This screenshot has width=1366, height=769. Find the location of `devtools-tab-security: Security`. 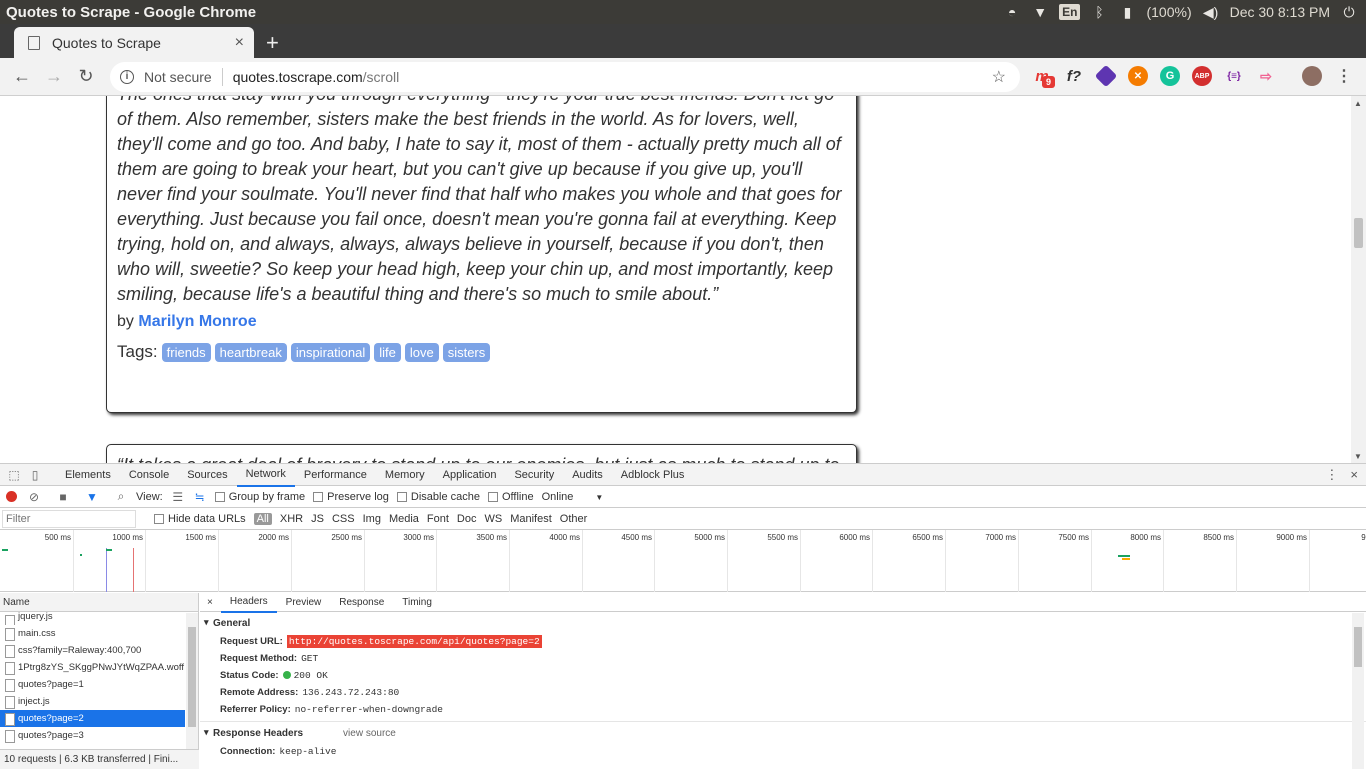

devtools-tab-security: Security is located at coordinates (534, 475).